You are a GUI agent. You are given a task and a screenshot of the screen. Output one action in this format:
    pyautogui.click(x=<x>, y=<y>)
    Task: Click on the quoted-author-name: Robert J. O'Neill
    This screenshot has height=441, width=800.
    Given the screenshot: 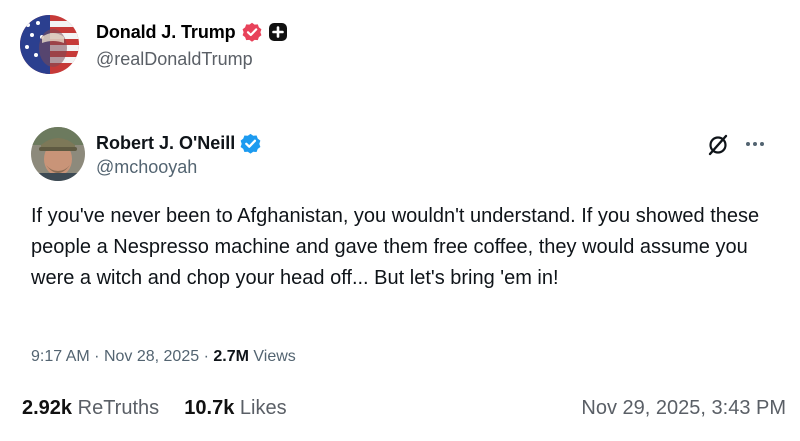 What is the action you would take?
    pyautogui.click(x=165, y=143)
    